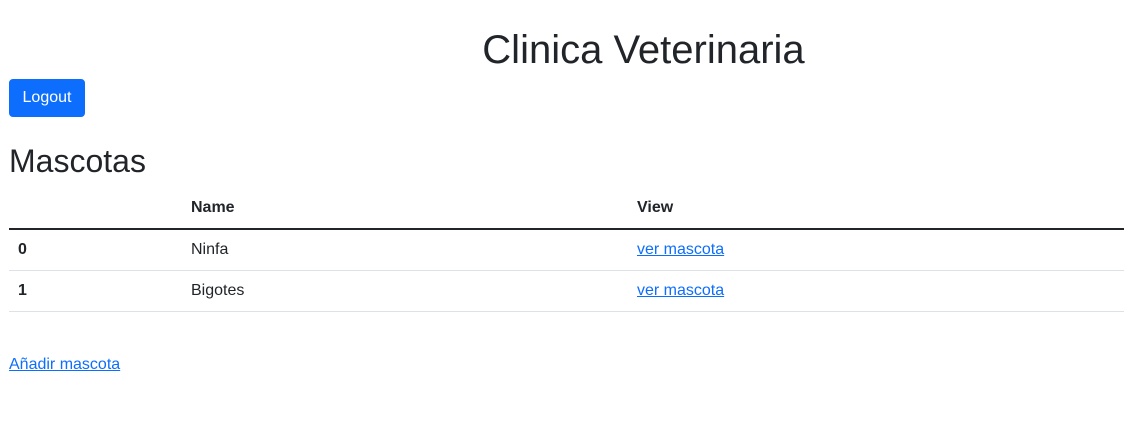 The height and width of the screenshot is (443, 1124). I want to click on add-pet-link: Añadir mascota, so click(64, 365).